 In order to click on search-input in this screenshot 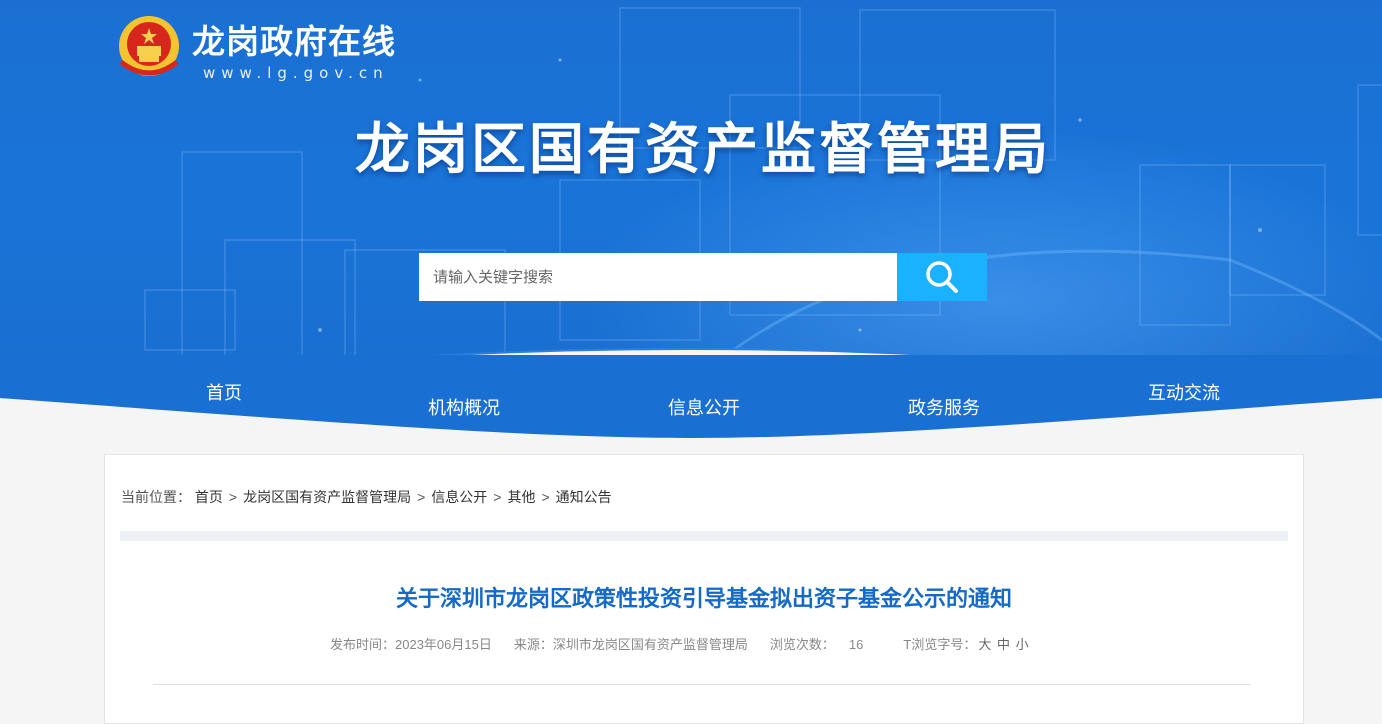, I will do `click(658, 277)`.